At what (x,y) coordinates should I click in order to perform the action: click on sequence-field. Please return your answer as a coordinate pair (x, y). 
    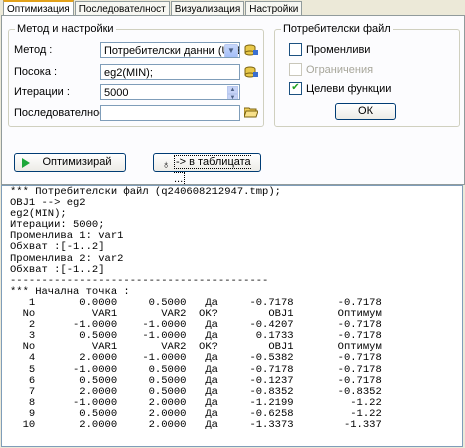
    Looking at the image, I should click on (170, 113).